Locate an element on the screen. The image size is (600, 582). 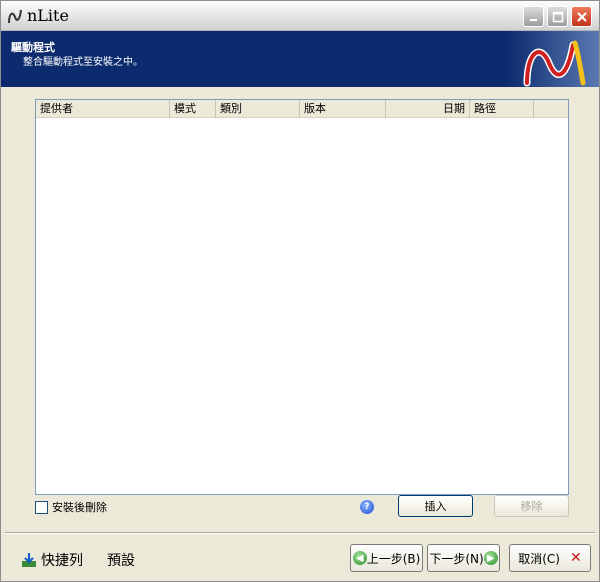
minimize-icon is located at coordinates (533, 19).